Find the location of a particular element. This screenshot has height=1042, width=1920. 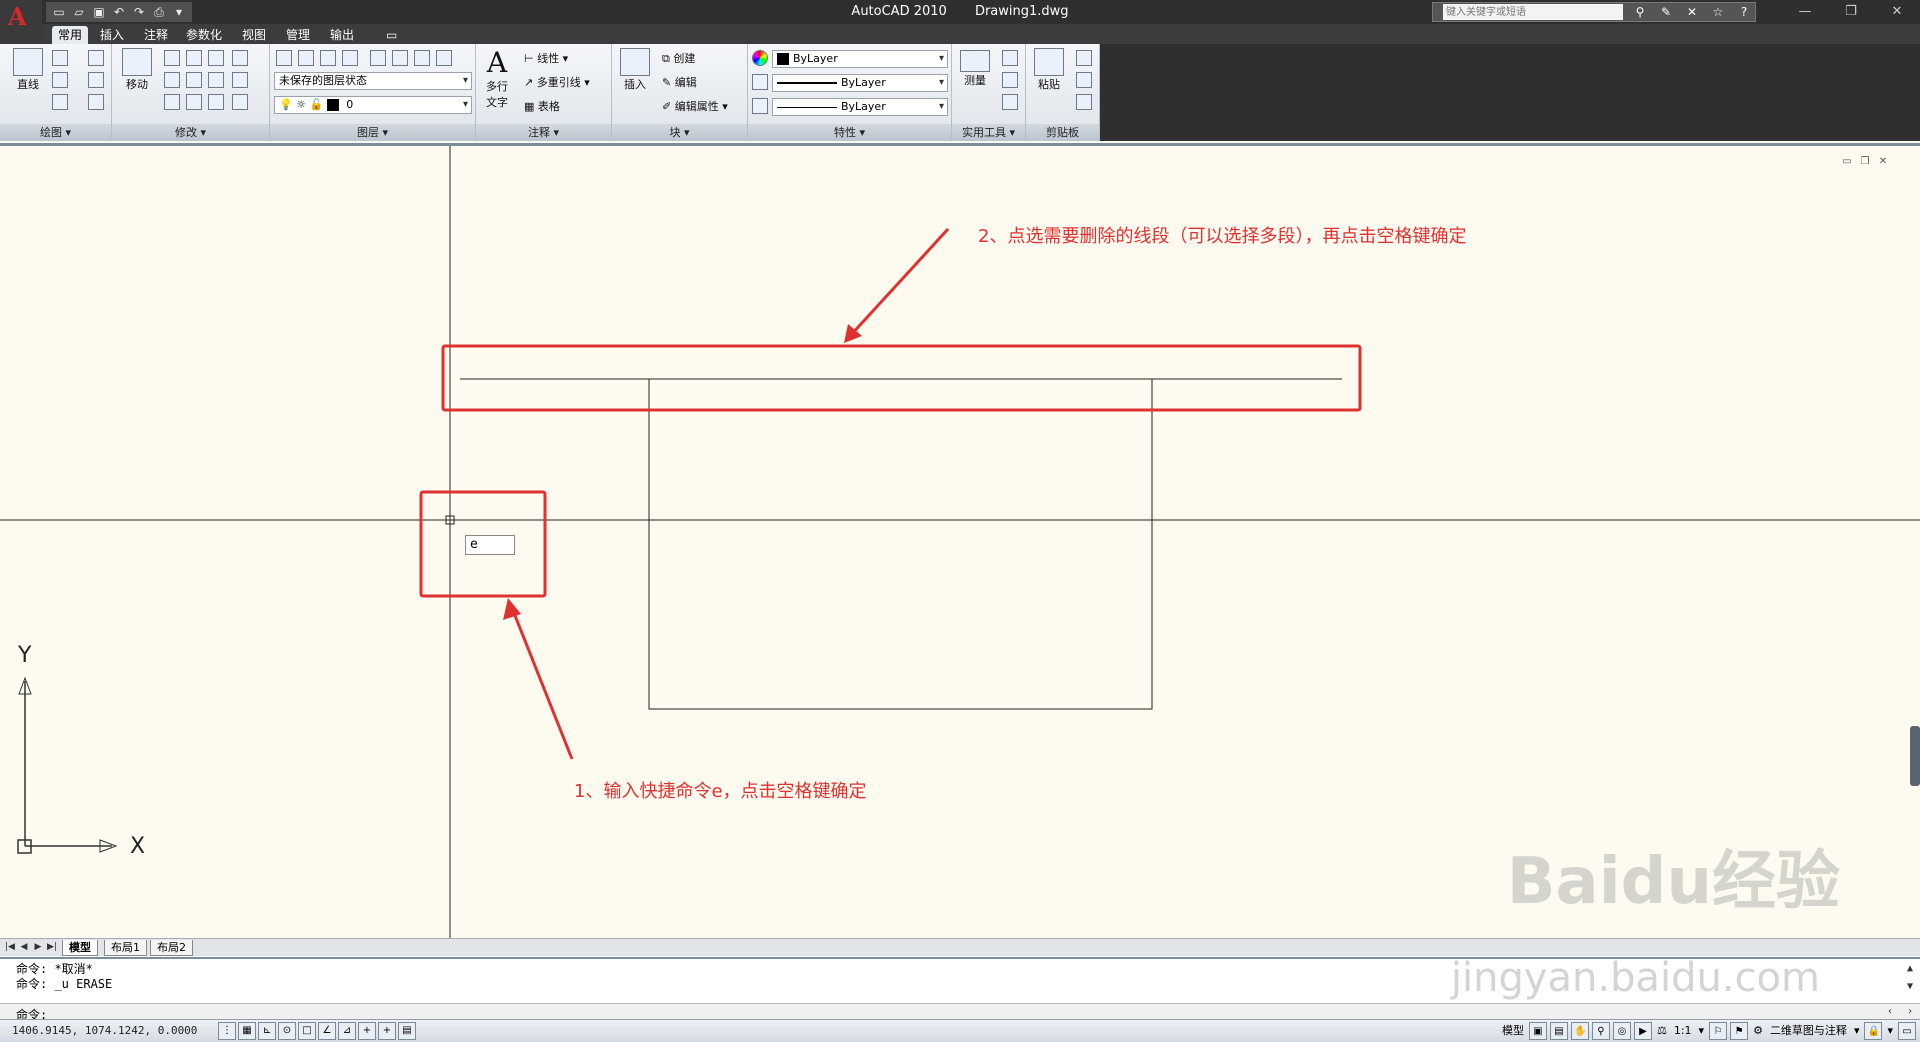

command-scroll-left-icon: ‹ is located at coordinates (1890, 1012).